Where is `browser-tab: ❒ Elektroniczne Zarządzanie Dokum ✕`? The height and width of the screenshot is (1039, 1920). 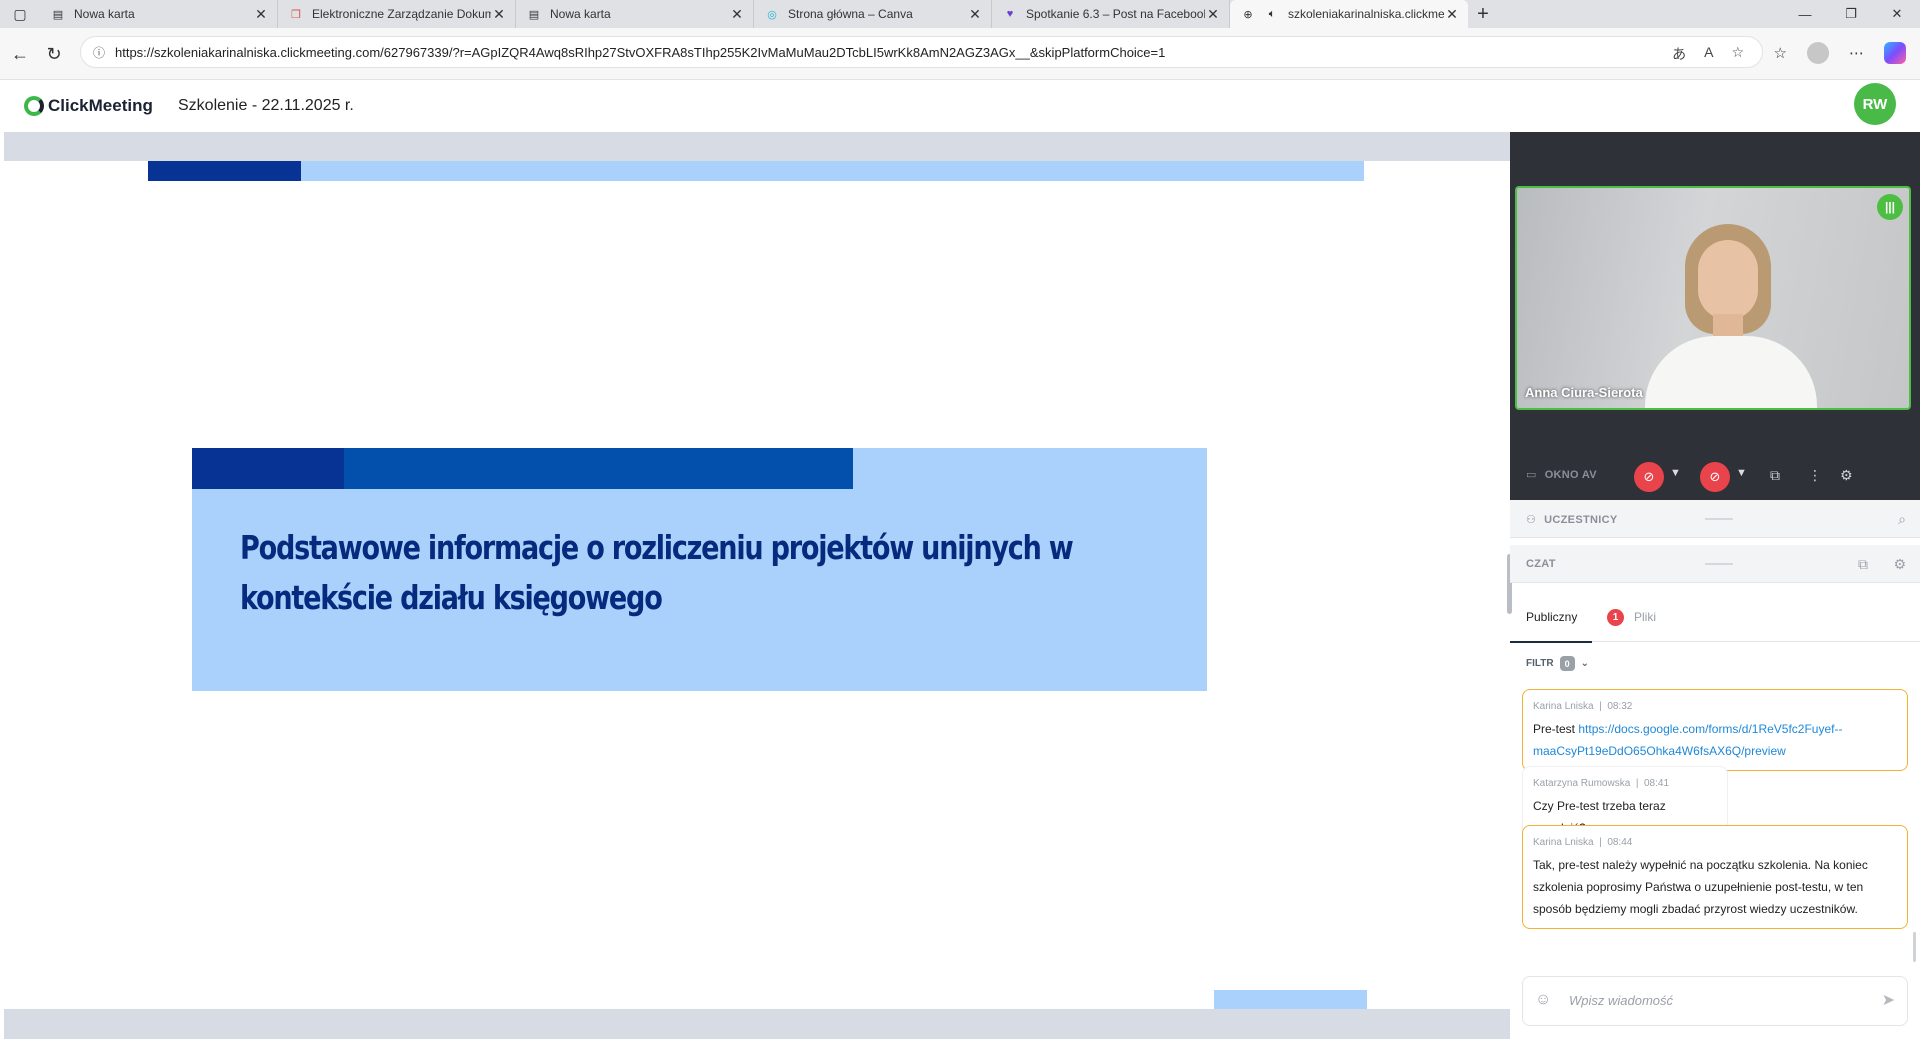 browser-tab: ❒ Elektroniczne Zarządzanie Dokum ✕ is located at coordinates (397, 14).